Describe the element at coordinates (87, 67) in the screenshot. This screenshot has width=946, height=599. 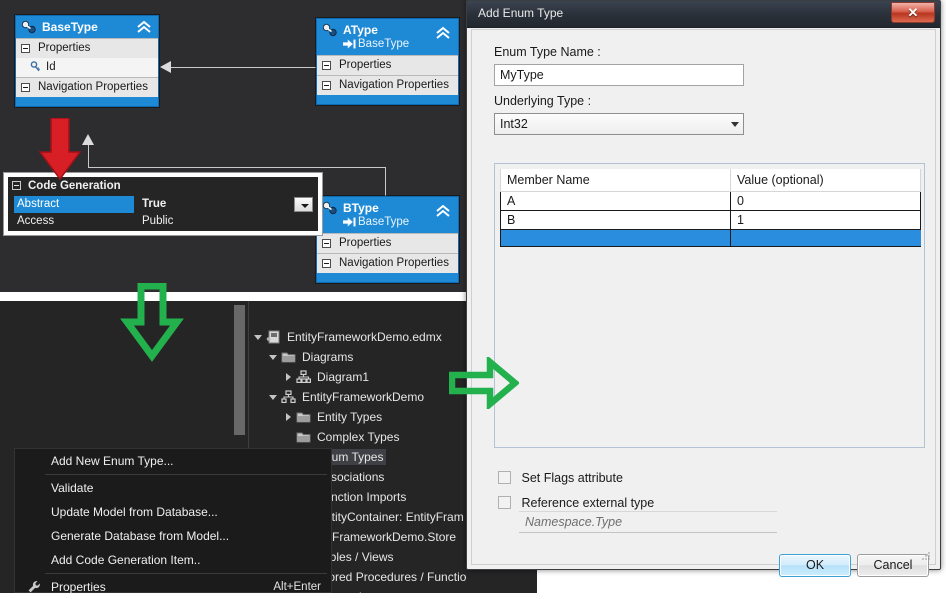
I see `entity-basetype-property-id: Id` at that location.